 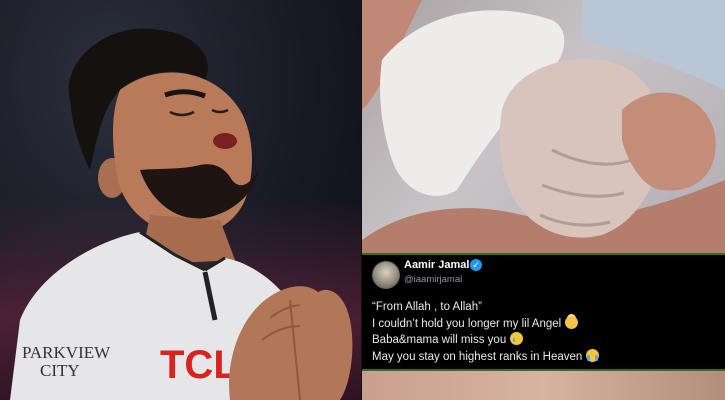 What do you see at coordinates (543, 385) in the screenshot?
I see `baby-hand-photo-bottom` at bounding box center [543, 385].